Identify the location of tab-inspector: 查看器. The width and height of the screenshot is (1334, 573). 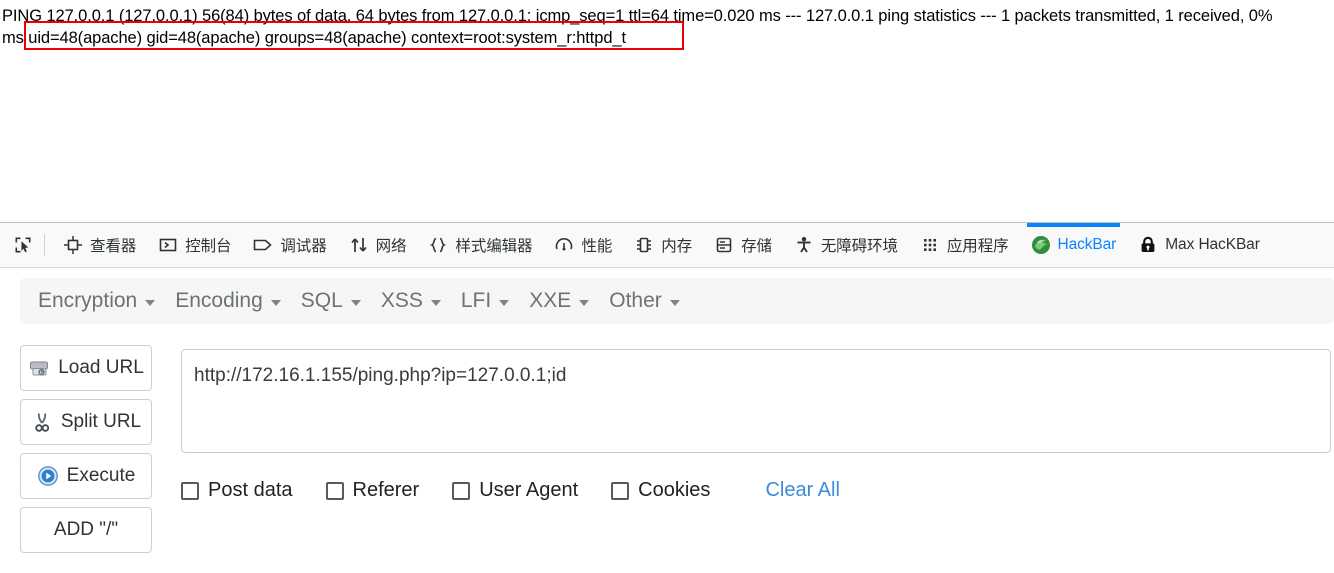
(99, 245).